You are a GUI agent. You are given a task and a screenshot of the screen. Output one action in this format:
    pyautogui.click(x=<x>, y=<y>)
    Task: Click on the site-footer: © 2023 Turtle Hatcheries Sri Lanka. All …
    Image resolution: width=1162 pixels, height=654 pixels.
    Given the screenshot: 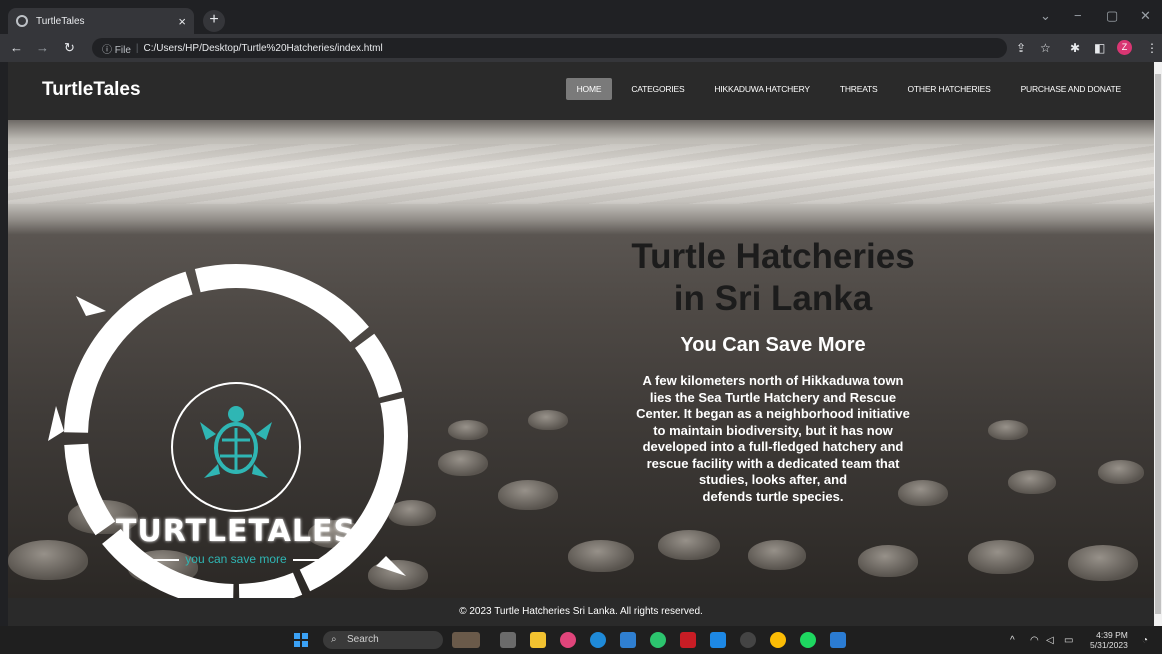 What is the action you would take?
    pyautogui.click(x=581, y=612)
    